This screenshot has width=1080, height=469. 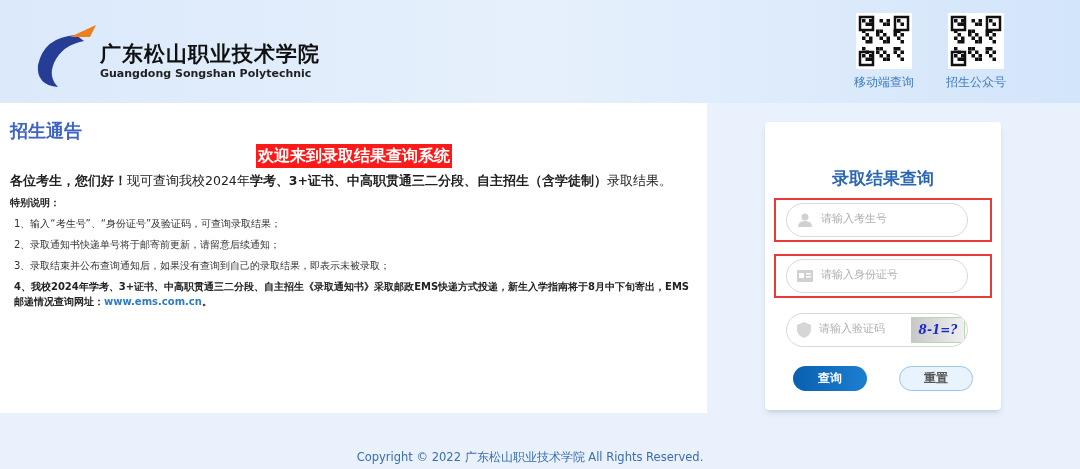 What do you see at coordinates (863, 219) in the screenshot?
I see `input-field: 请输入考生号` at bounding box center [863, 219].